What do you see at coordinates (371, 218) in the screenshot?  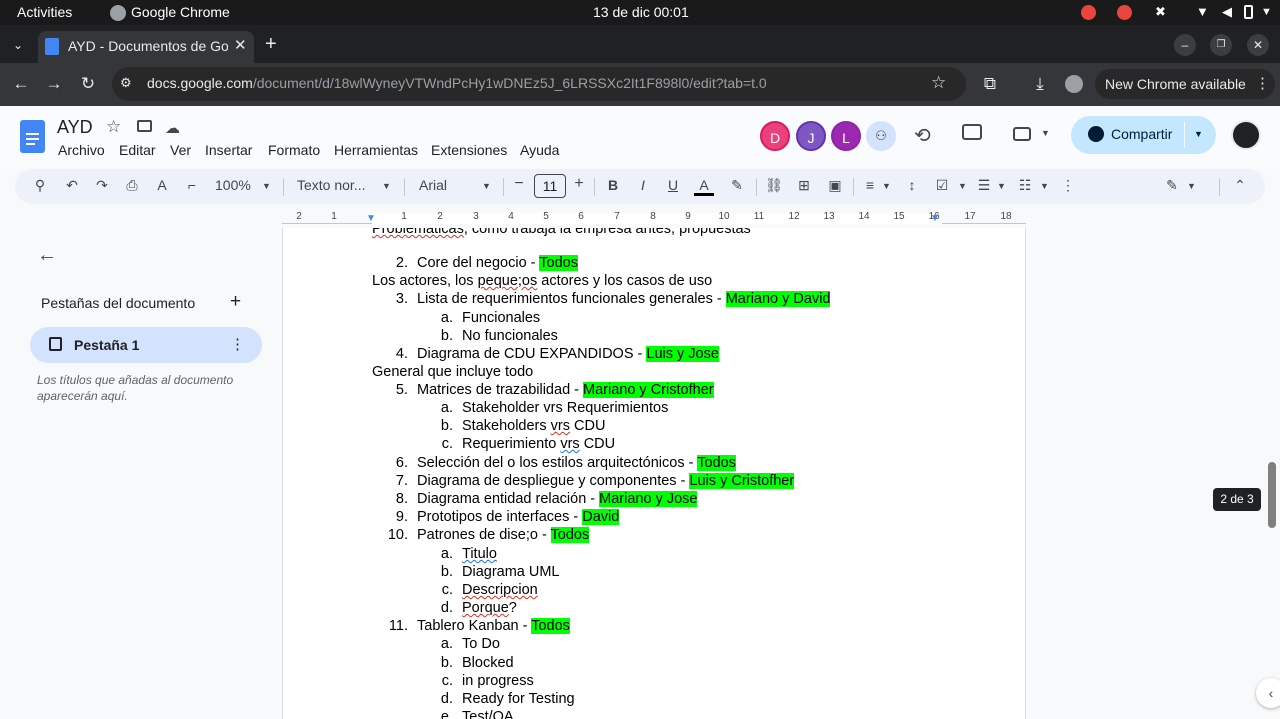 I see `left-indent-marker-icon: ▼` at bounding box center [371, 218].